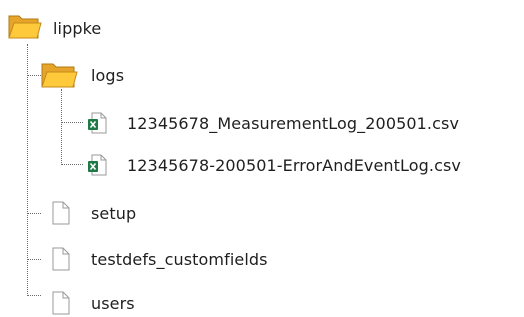 This screenshot has width=524, height=317. Describe the element at coordinates (61, 127) in the screenshot. I see `tree-connector-logs-children` at that location.